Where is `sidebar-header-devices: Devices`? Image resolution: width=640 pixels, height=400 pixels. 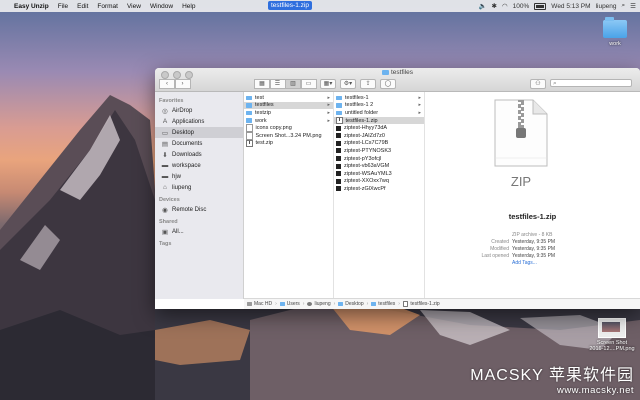
sidebar-header-devices: Devices is located at coordinates (169, 200).